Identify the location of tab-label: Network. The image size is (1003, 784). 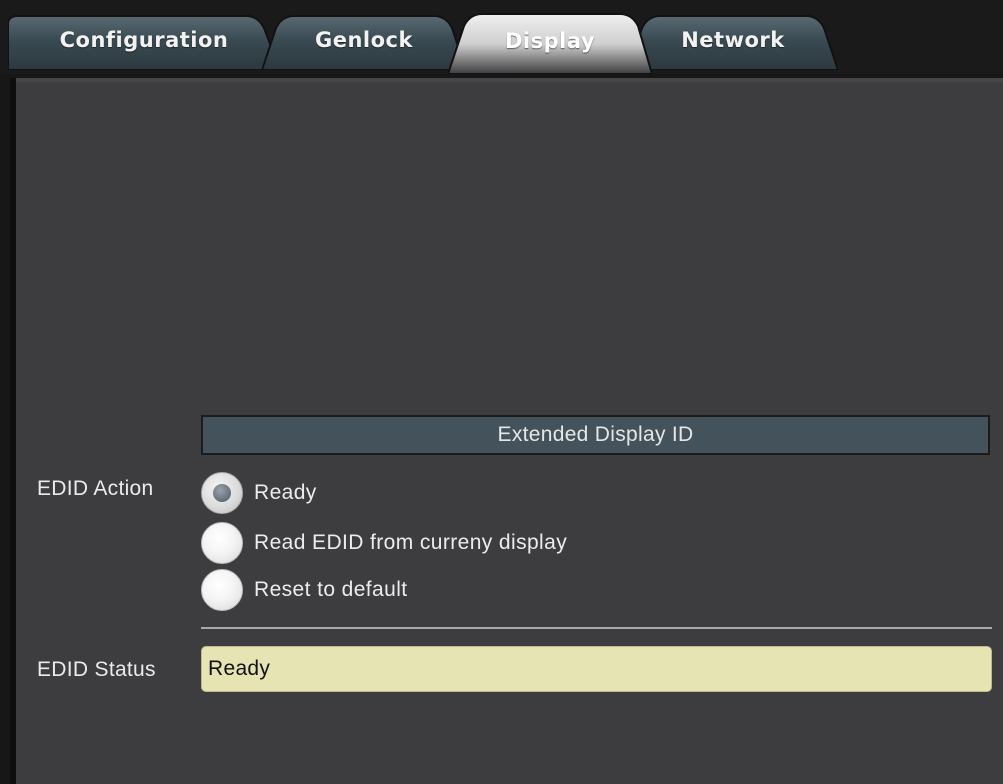
(733, 40).